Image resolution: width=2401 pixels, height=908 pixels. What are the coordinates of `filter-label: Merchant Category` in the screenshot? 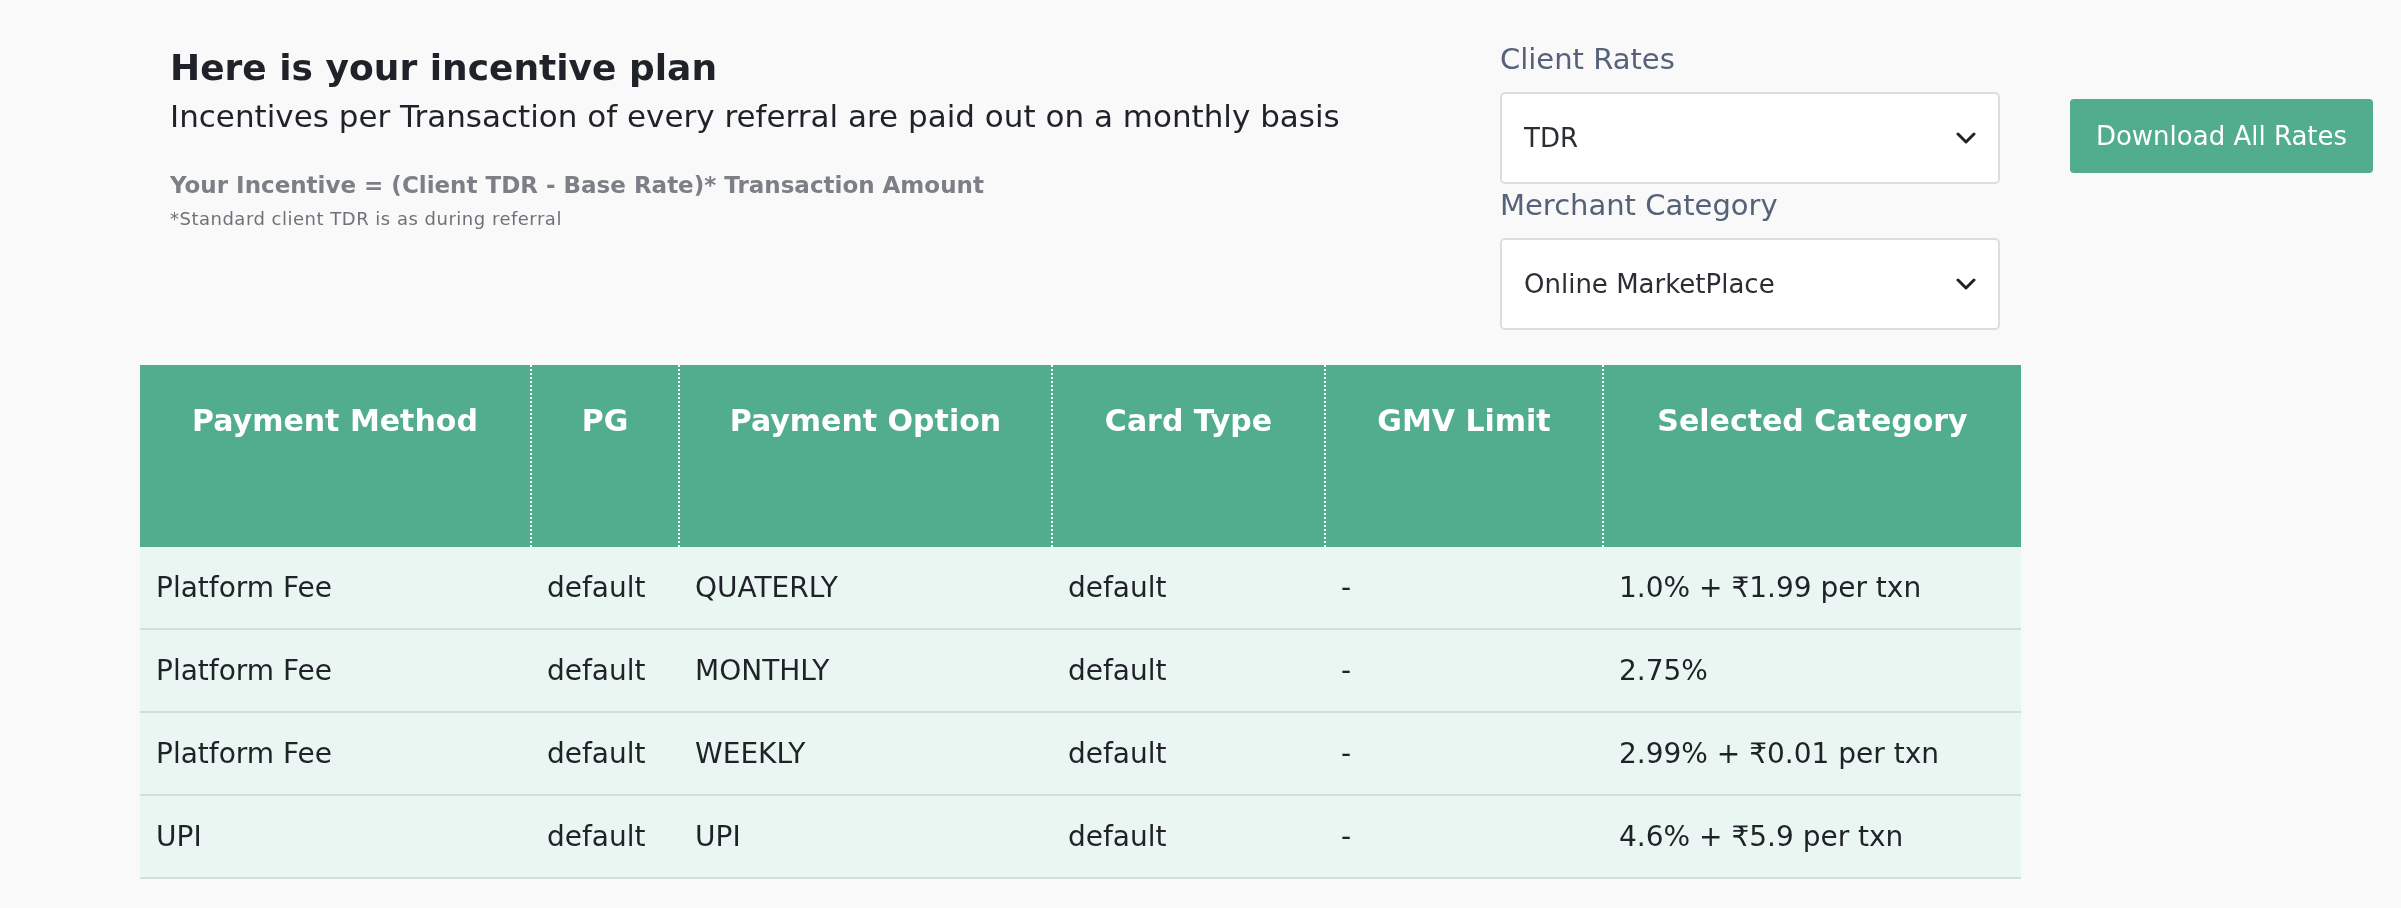 It's located at (1639, 205).